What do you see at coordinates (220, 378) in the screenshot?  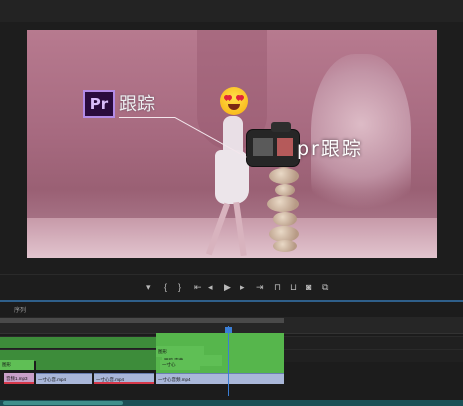 I see `clip: 一寸心音频.mp4` at bounding box center [220, 378].